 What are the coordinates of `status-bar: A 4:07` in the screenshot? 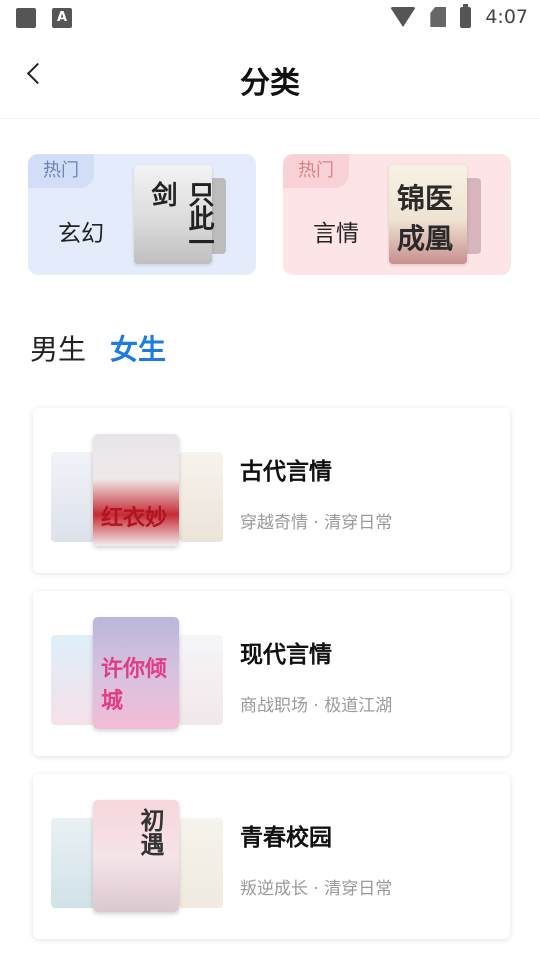 It's located at (270, 18).